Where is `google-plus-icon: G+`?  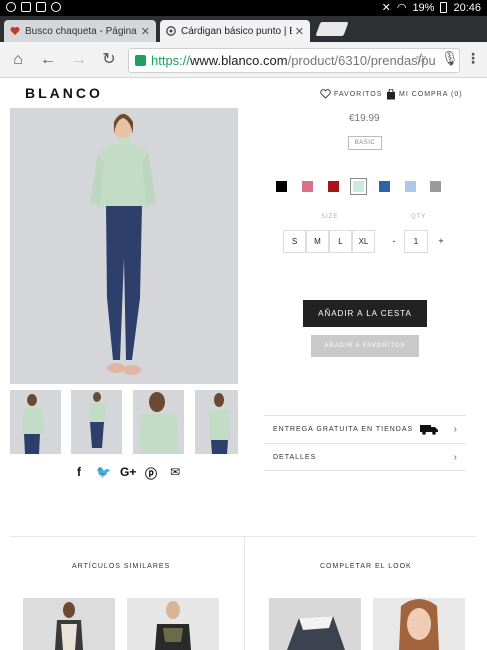
google-plus-icon: G+ is located at coordinates (128, 473).